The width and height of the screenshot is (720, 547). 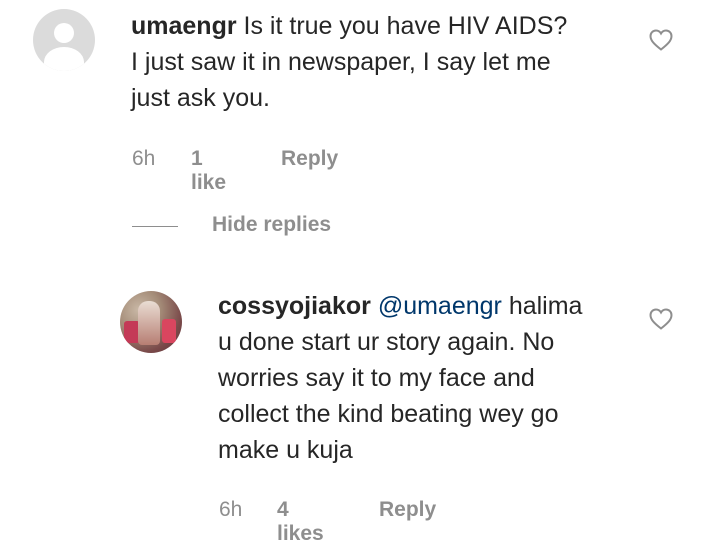 What do you see at coordinates (388, 414) in the screenshot?
I see `reply-line-4: collect the kind beating wey go` at bounding box center [388, 414].